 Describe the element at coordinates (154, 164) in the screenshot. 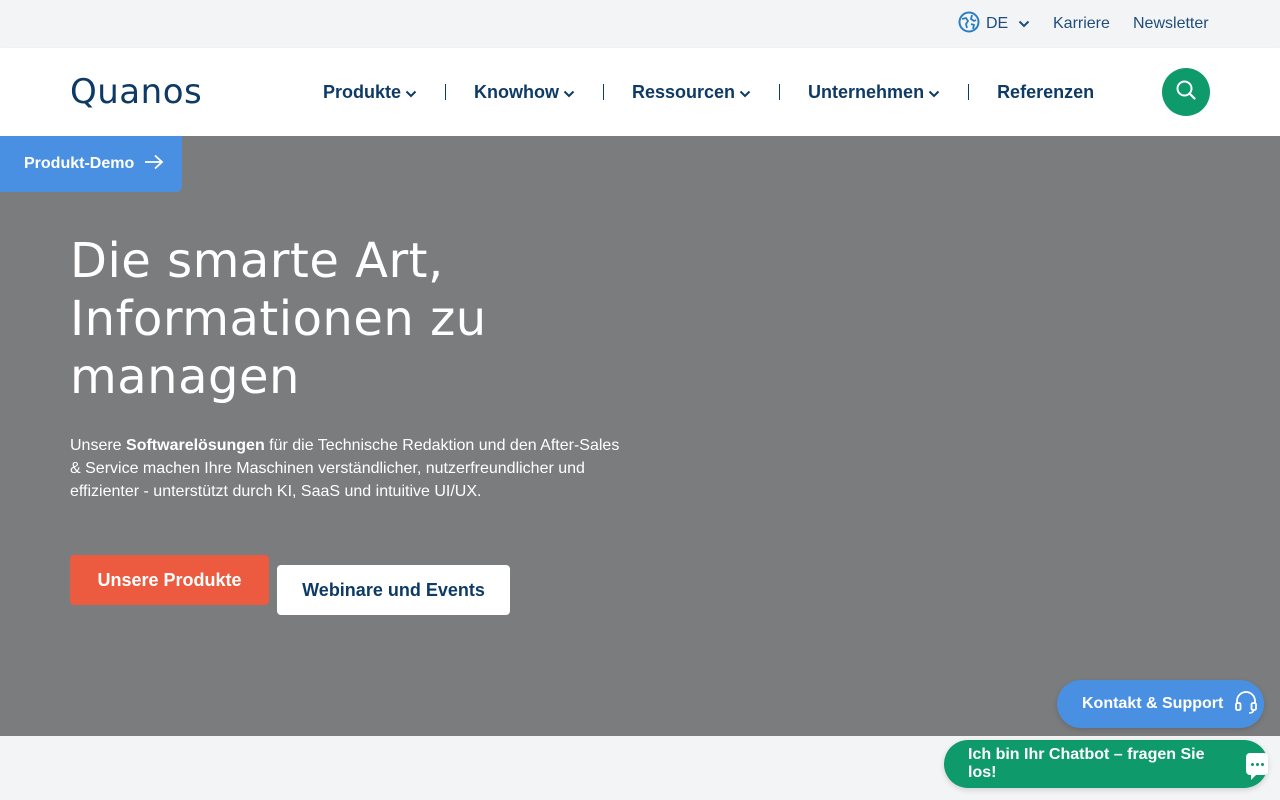

I see `arrow-right-icon` at that location.